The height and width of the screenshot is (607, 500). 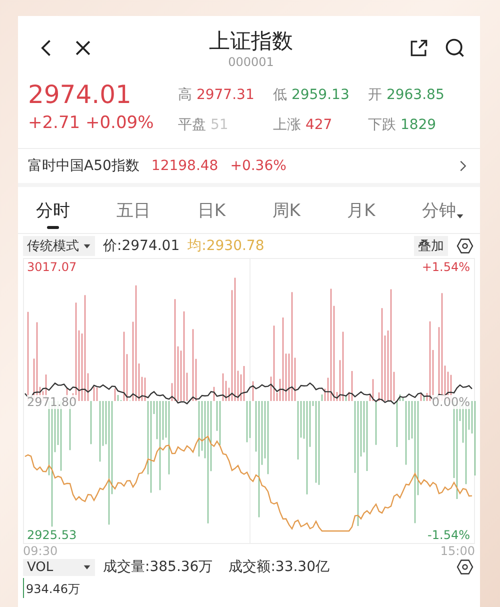 What do you see at coordinates (418, 125) in the screenshot?
I see `stat-value: 1829` at bounding box center [418, 125].